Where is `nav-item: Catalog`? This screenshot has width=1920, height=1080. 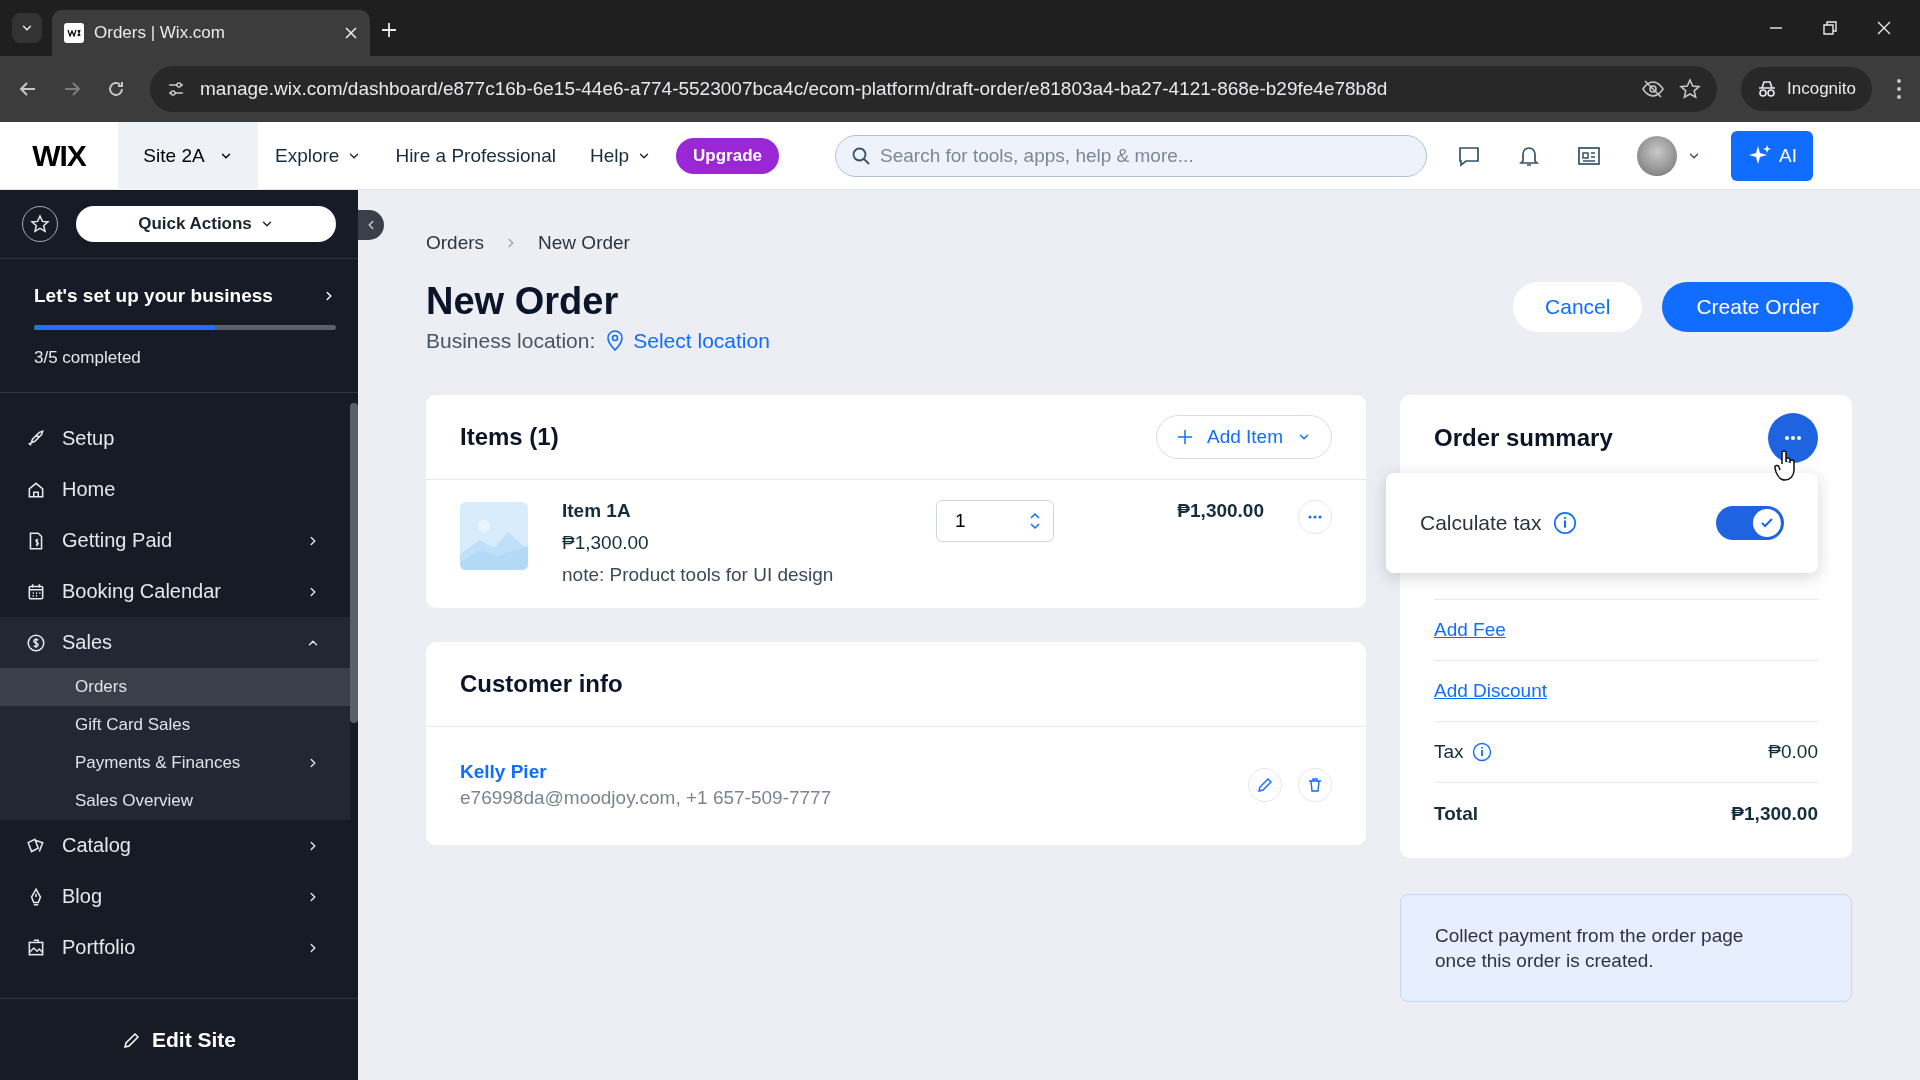
nav-item: Catalog is located at coordinates (175, 845).